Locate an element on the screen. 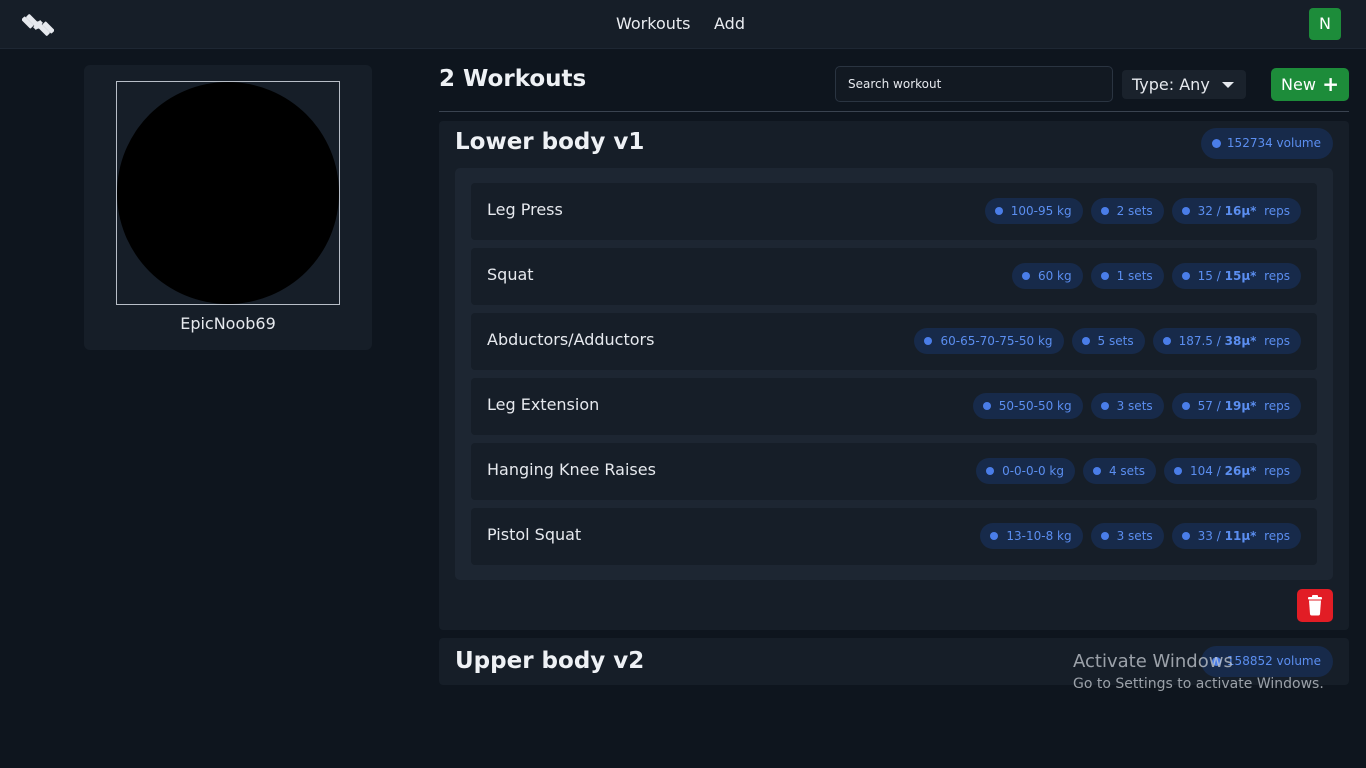 Image resolution: width=1366 pixels, height=768 pixels. reps-badge: 57 / 19μ* reps is located at coordinates (1236, 406).